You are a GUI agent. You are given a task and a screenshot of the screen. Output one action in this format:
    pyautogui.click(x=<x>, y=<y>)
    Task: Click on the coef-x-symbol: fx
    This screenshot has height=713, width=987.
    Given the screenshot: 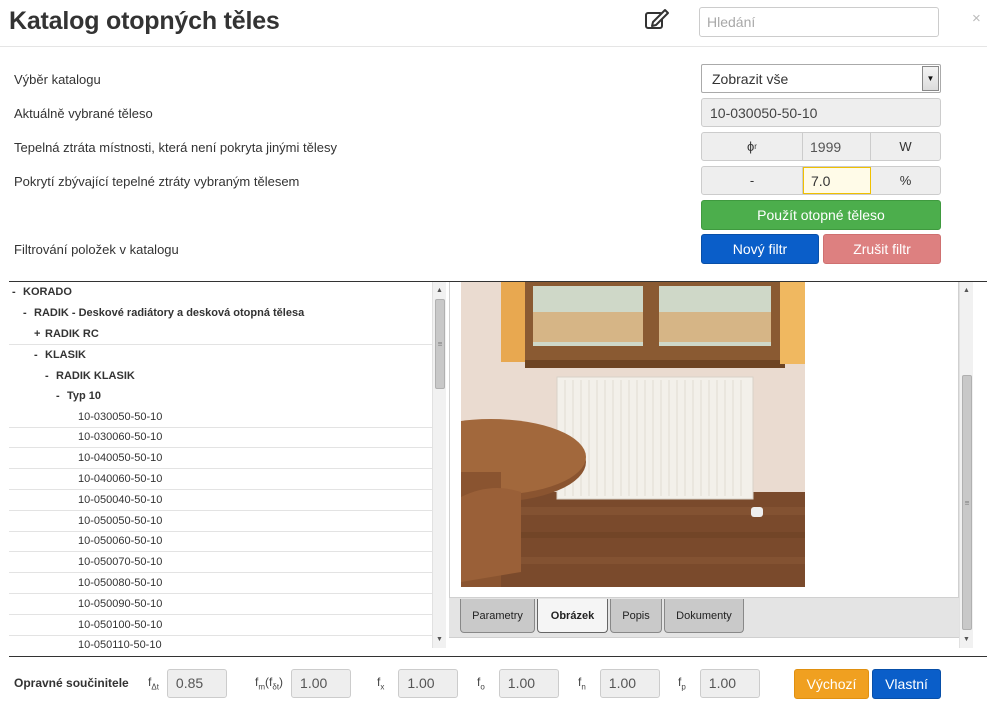 What is the action you would take?
    pyautogui.click(x=381, y=683)
    